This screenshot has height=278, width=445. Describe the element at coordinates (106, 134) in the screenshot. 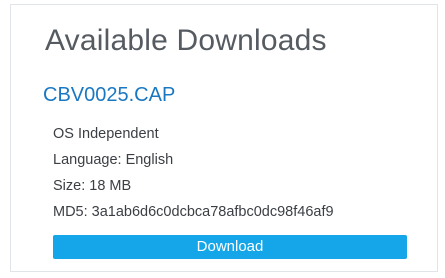

I see `os-info: OS Independent` at that location.